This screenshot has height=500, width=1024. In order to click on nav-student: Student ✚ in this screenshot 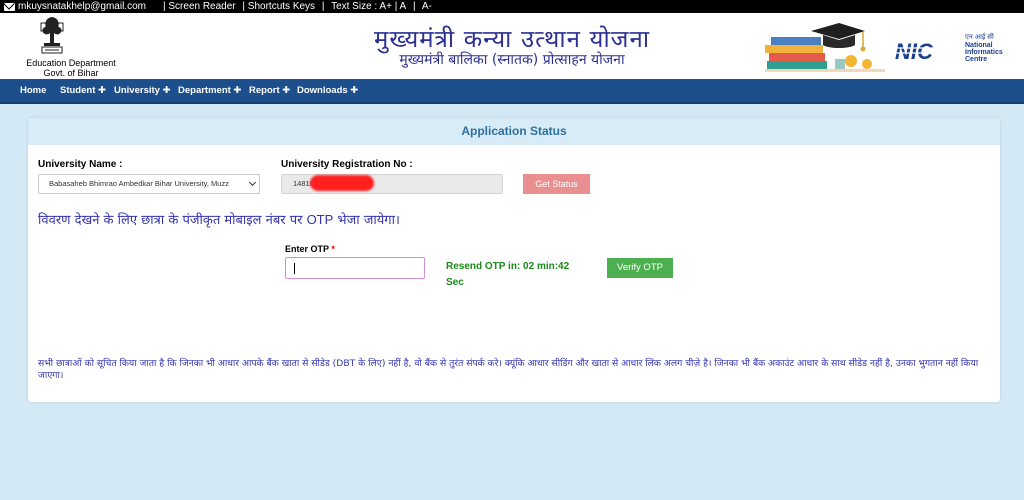, I will do `click(83, 90)`.